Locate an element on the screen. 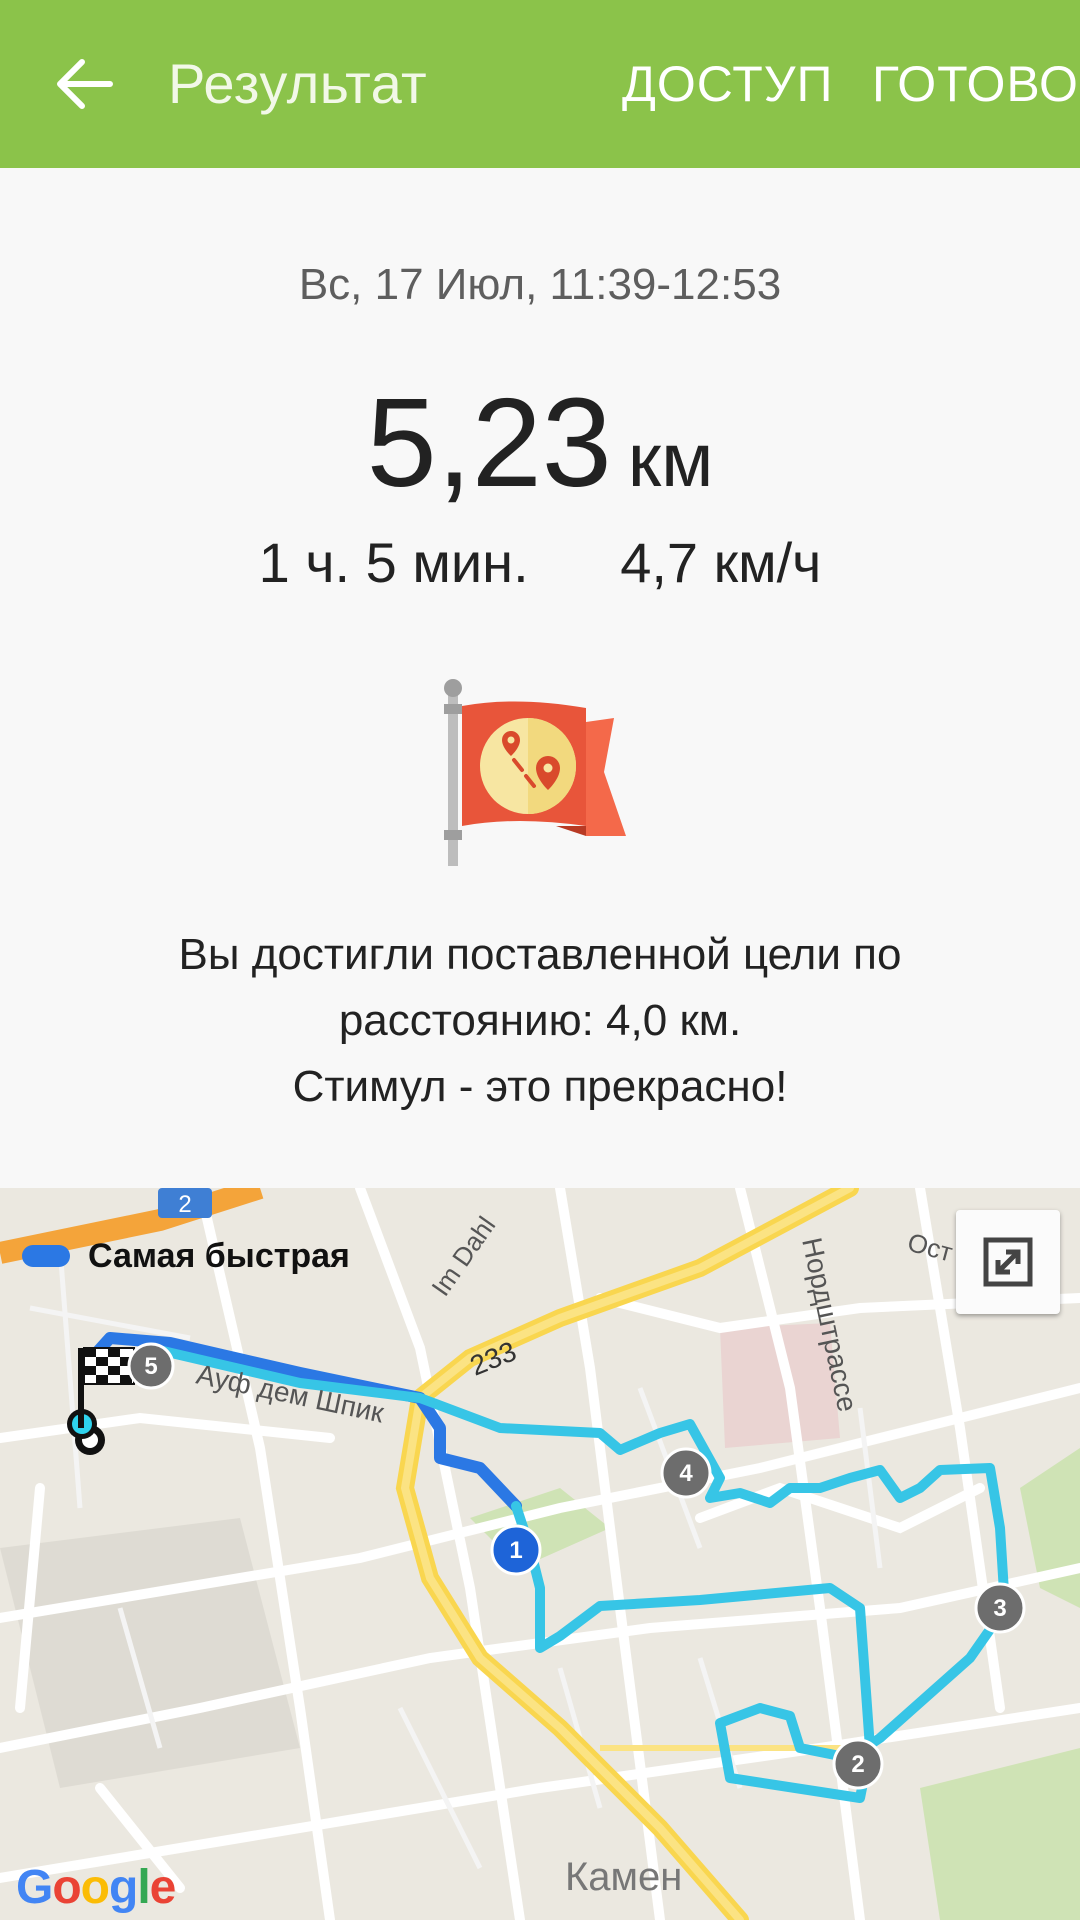 This screenshot has height=1920, width=1080. page-title: Результат is located at coordinates (298, 83).